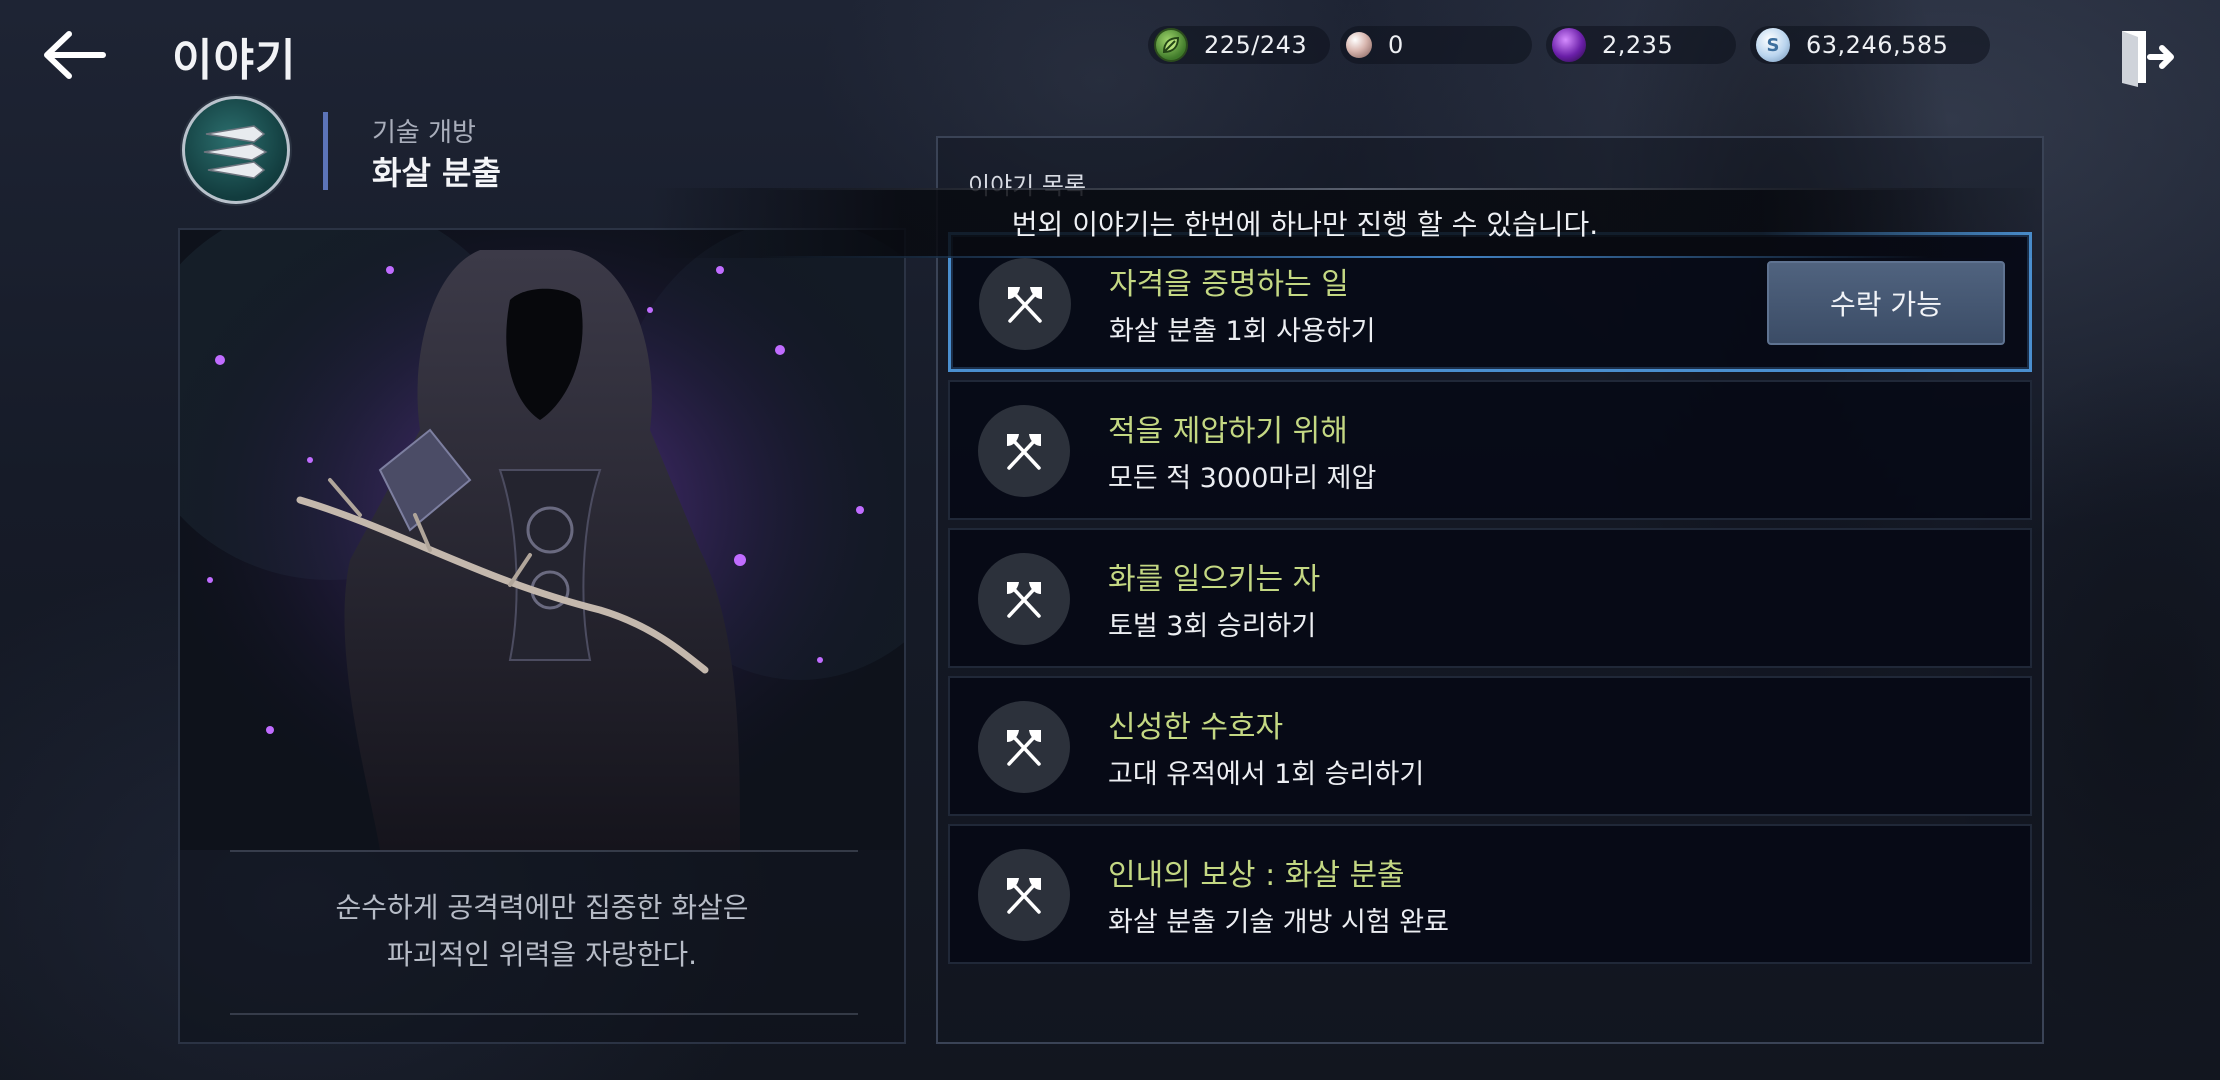 This screenshot has width=2220, height=1080. What do you see at coordinates (1359, 45) in the screenshot?
I see `pearl-icon` at bounding box center [1359, 45].